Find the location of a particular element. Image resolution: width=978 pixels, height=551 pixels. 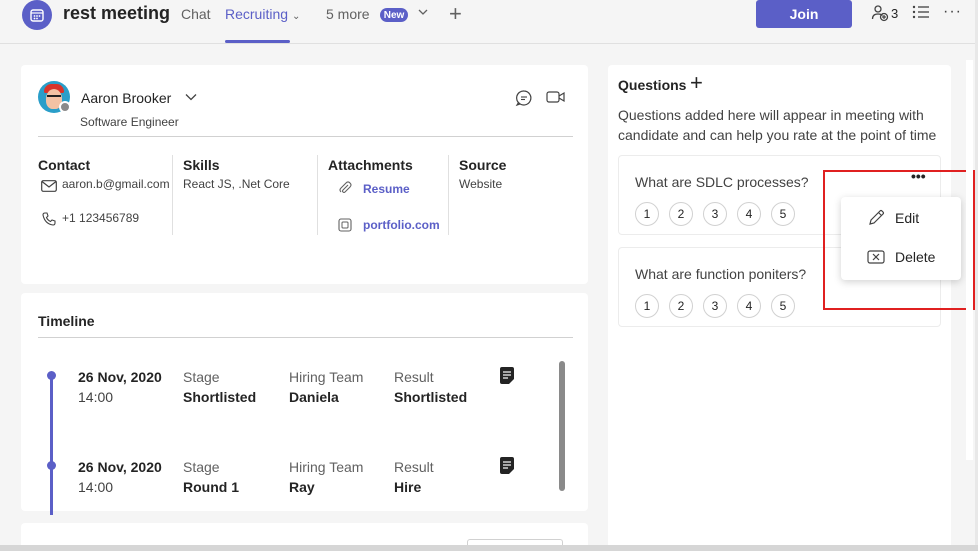

question-text: What are function poniters? is located at coordinates (721, 274).